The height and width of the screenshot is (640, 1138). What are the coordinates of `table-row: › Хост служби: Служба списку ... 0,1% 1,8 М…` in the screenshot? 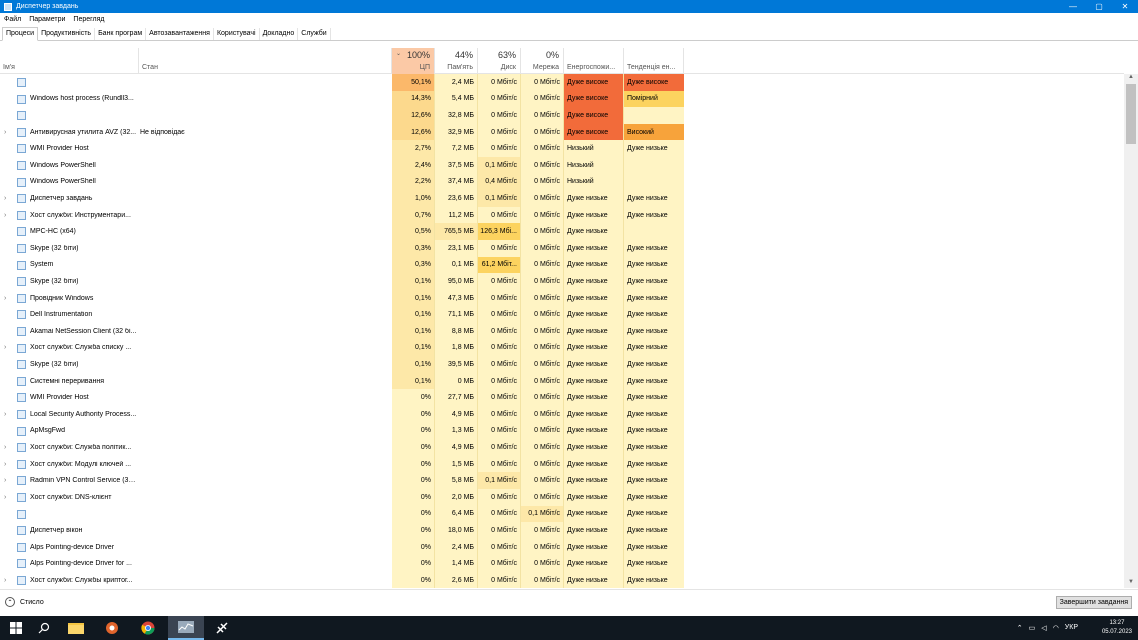 It's located at (562, 348).